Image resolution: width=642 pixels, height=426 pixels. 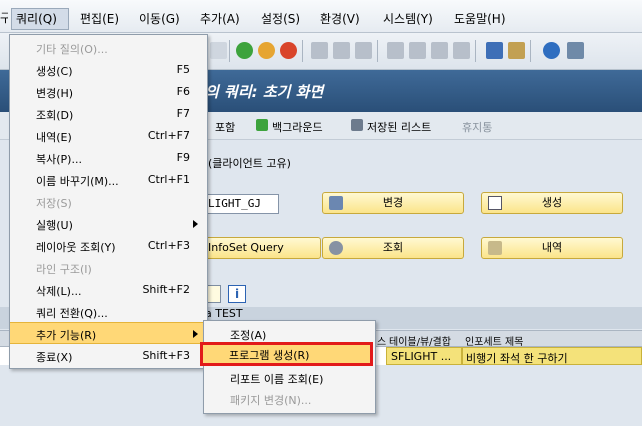 I want to click on next-page-icon, so click(x=439, y=50).